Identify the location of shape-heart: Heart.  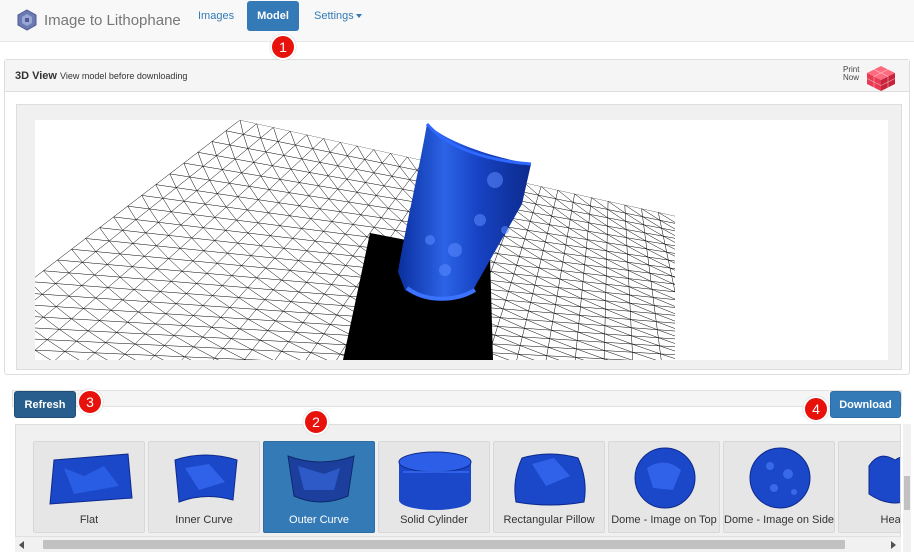
(869, 487).